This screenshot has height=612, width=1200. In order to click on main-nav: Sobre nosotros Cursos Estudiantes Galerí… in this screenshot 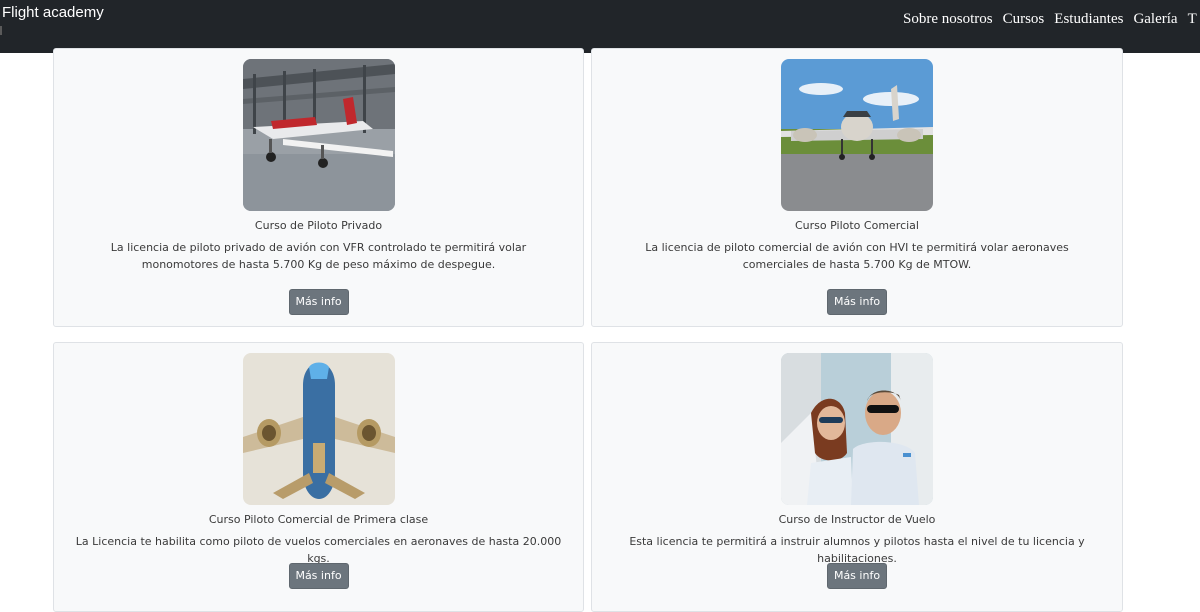, I will do `click(1051, 19)`.